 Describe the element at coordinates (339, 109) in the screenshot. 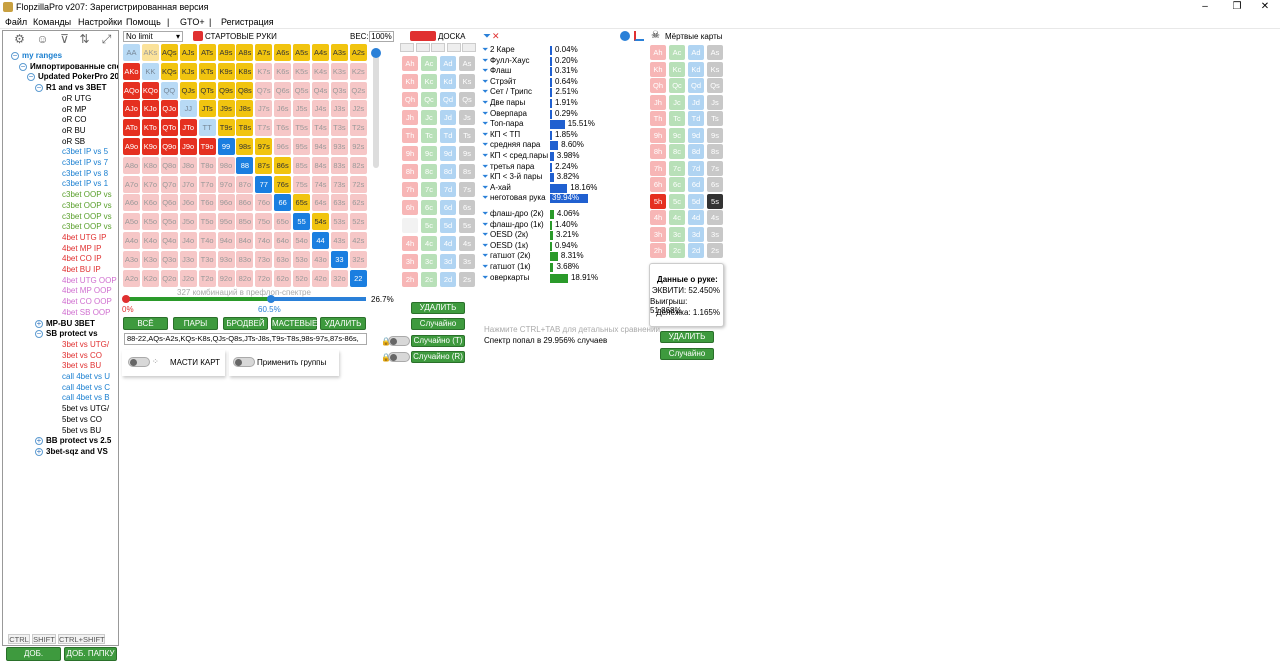

I see `hand-cell: J3s` at that location.